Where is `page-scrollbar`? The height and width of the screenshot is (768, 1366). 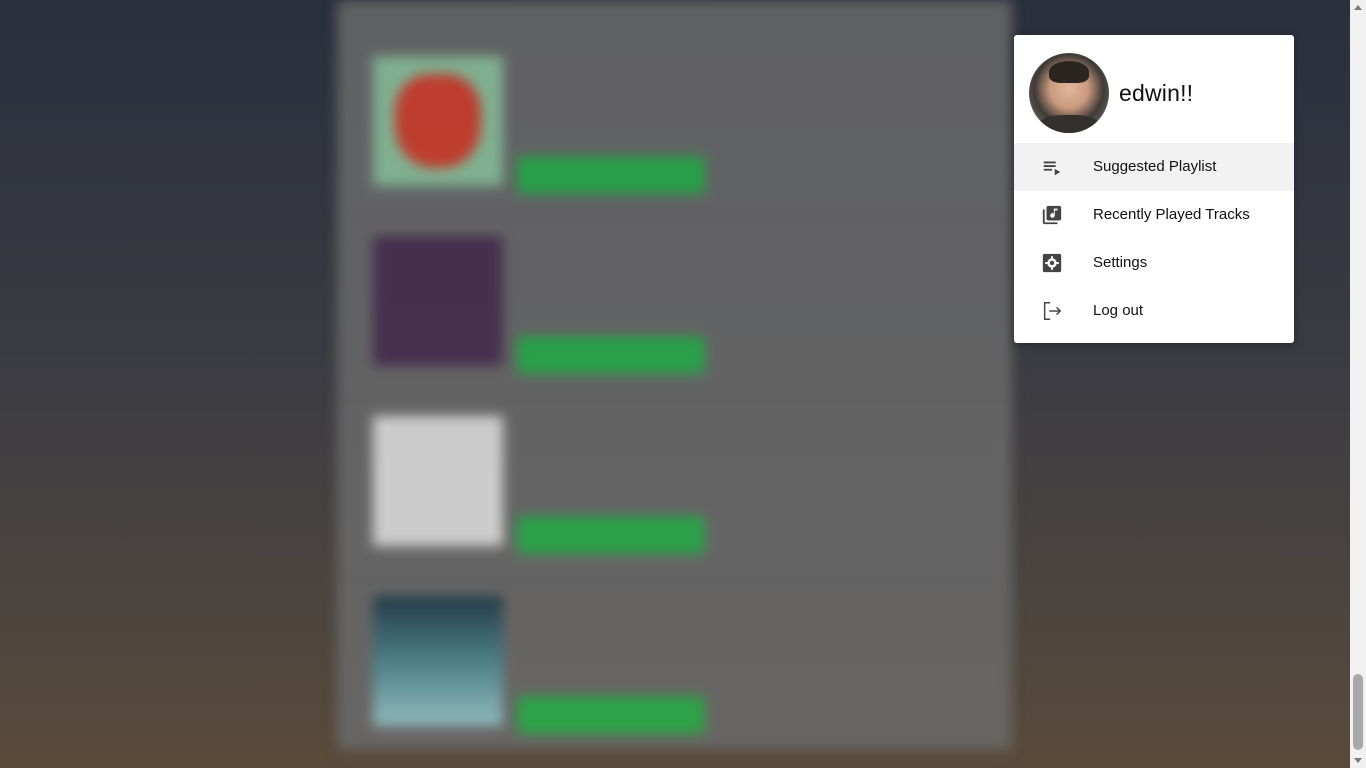
page-scrollbar is located at coordinates (1358, 384).